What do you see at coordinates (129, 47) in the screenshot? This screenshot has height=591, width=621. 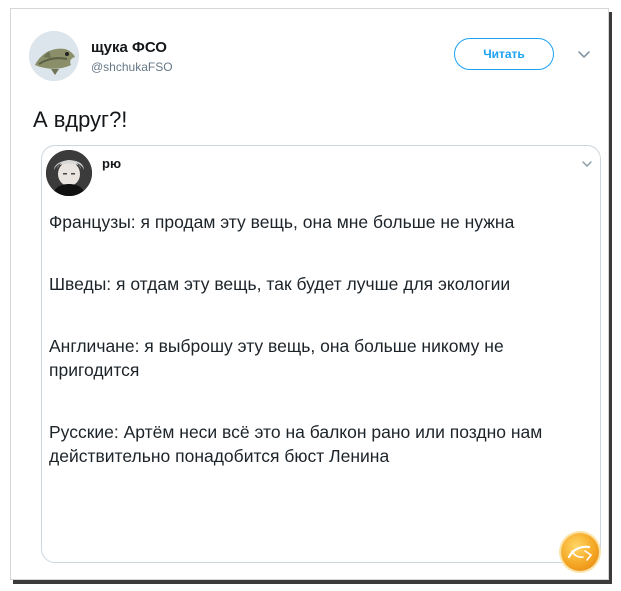 I see `author-display-name: щука ФСО` at bounding box center [129, 47].